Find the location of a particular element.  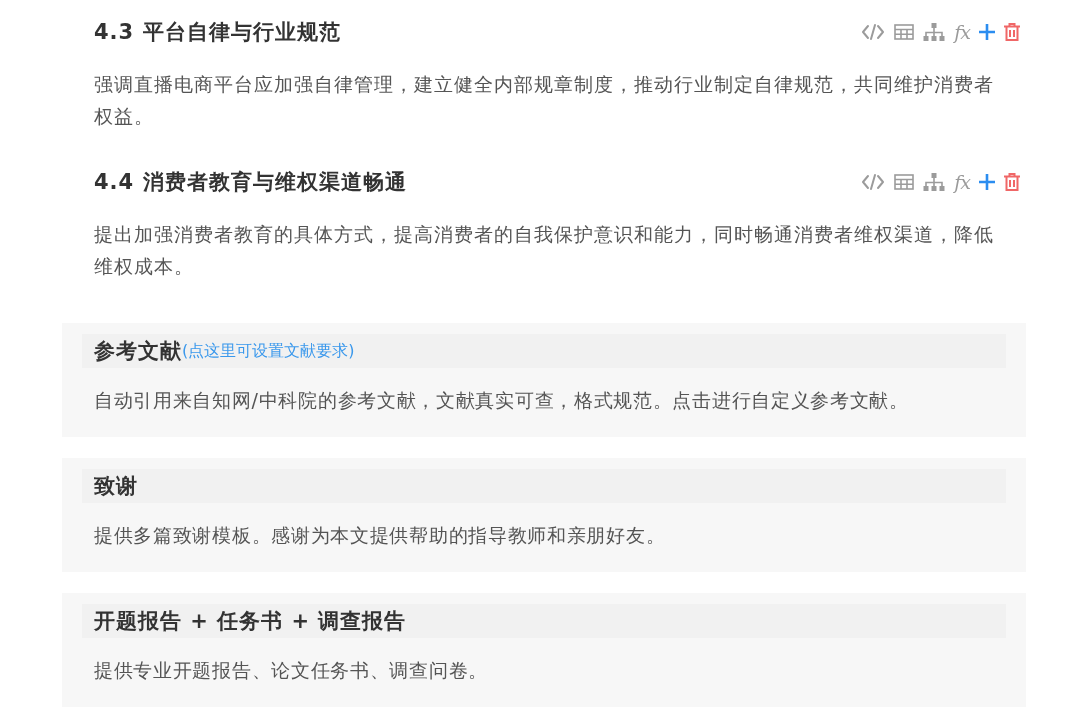

card-description: 提供多篇致谢模板。感谢为本文提供帮助的指导教师和亲朋好友。 is located at coordinates (380, 535).